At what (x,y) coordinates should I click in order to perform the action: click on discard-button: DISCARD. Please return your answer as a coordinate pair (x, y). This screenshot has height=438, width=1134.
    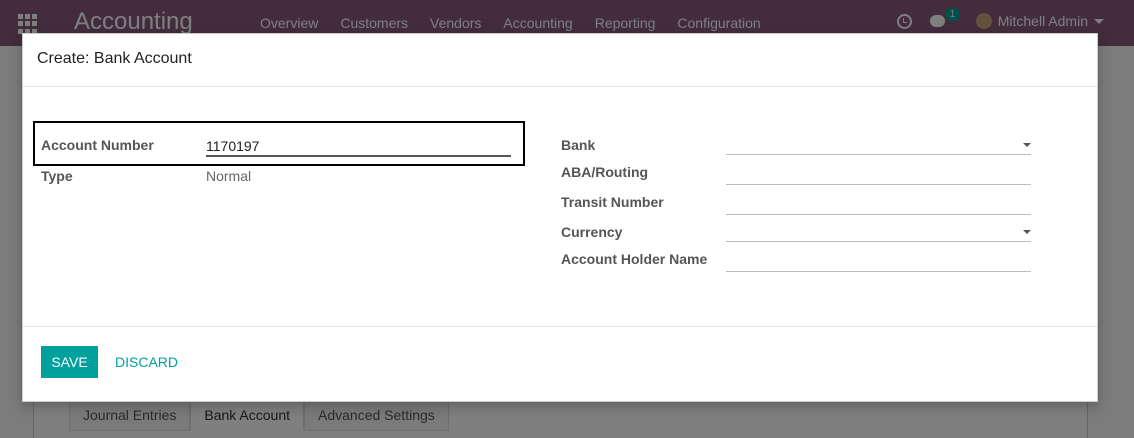
    Looking at the image, I should click on (146, 362).